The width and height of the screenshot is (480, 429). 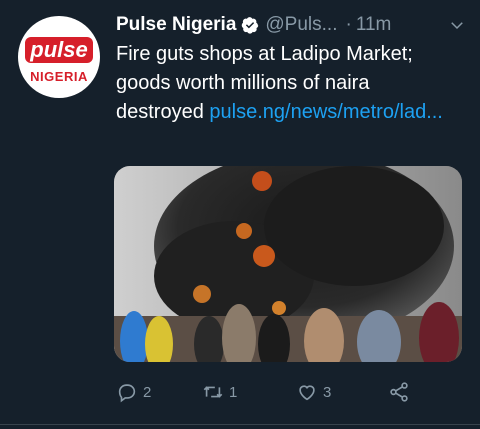 What do you see at coordinates (327, 392) in the screenshot?
I see `like-count: 3` at bounding box center [327, 392].